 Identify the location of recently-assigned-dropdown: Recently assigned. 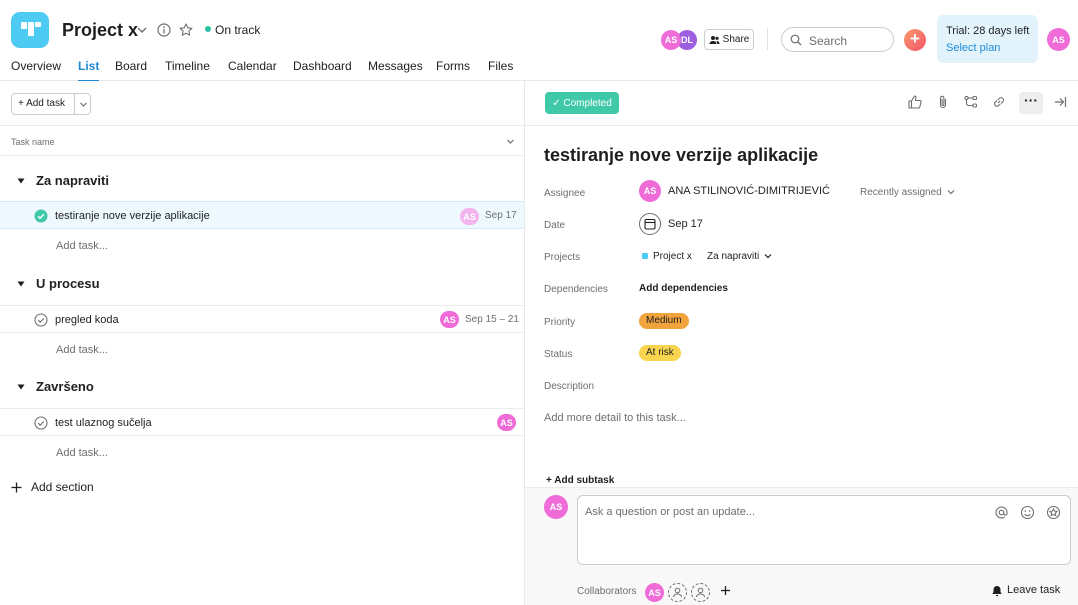
(907, 192).